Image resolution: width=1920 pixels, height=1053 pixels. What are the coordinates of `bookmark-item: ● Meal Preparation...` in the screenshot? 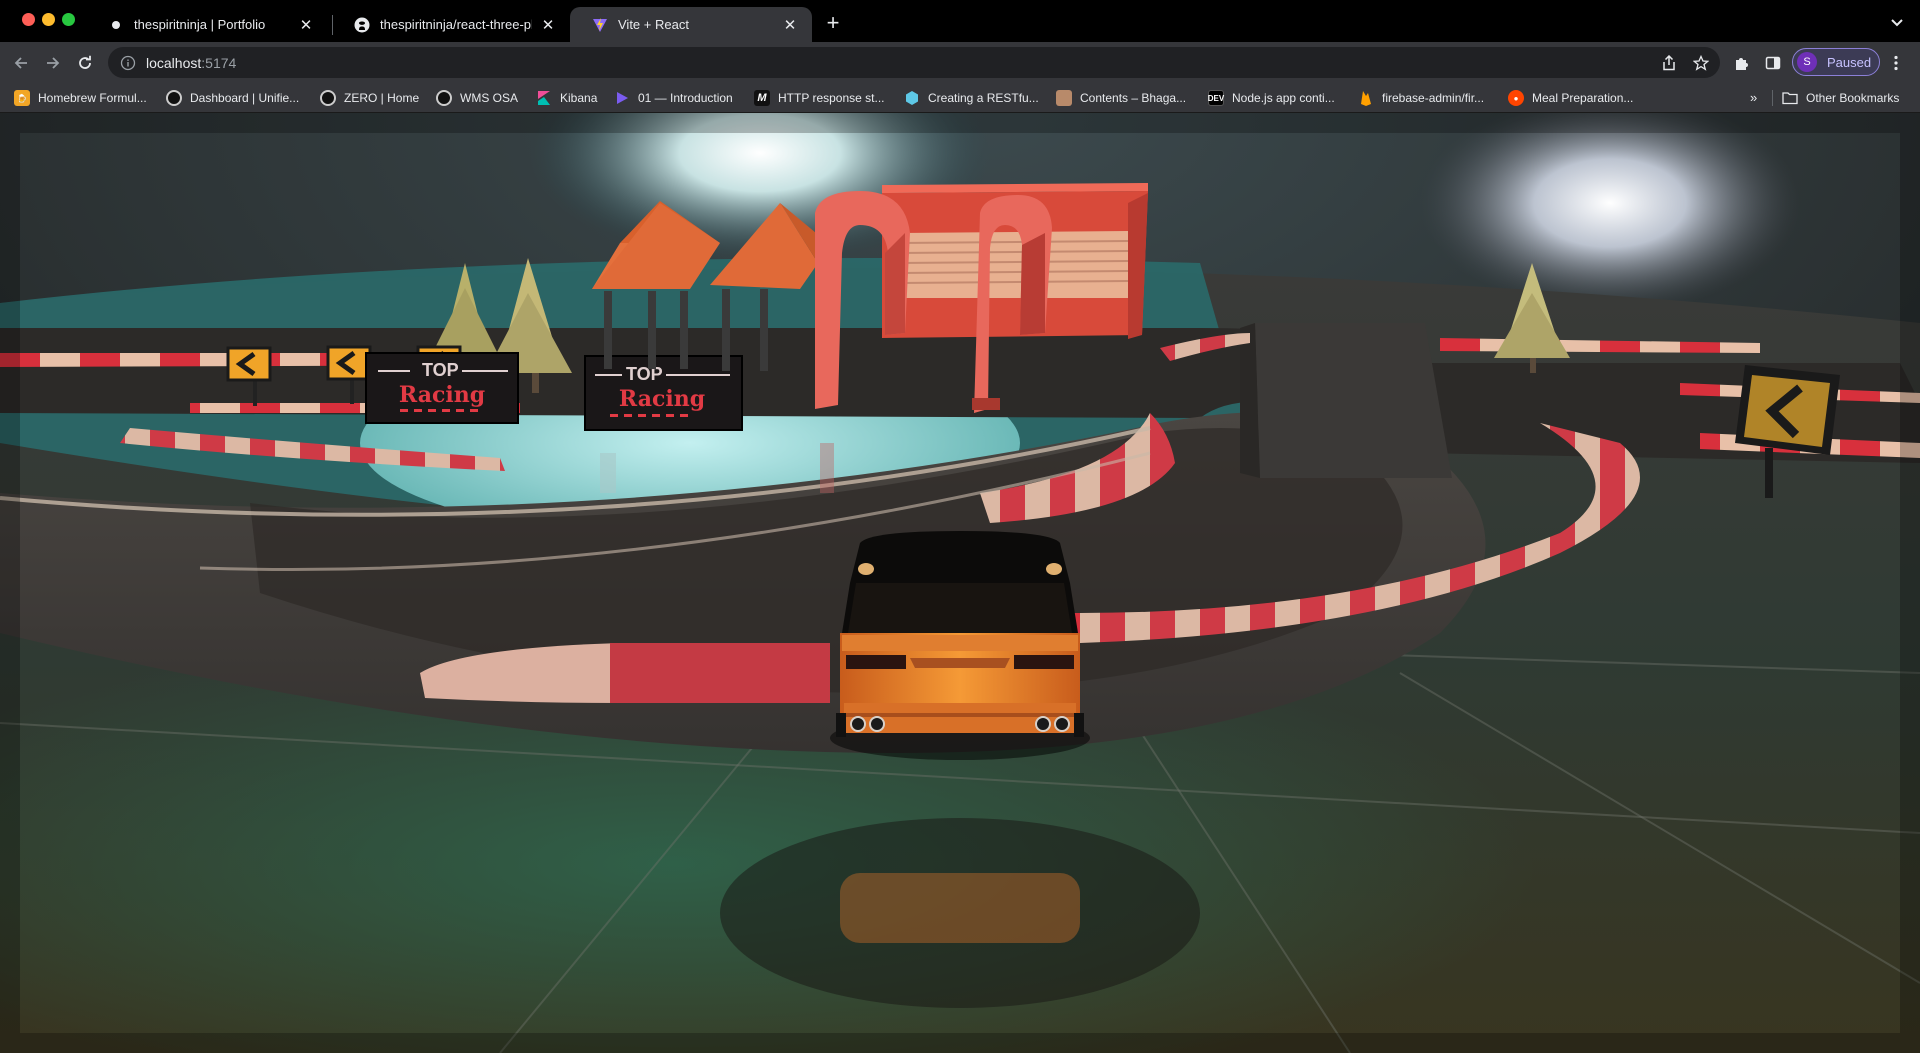 It's located at (1570, 98).